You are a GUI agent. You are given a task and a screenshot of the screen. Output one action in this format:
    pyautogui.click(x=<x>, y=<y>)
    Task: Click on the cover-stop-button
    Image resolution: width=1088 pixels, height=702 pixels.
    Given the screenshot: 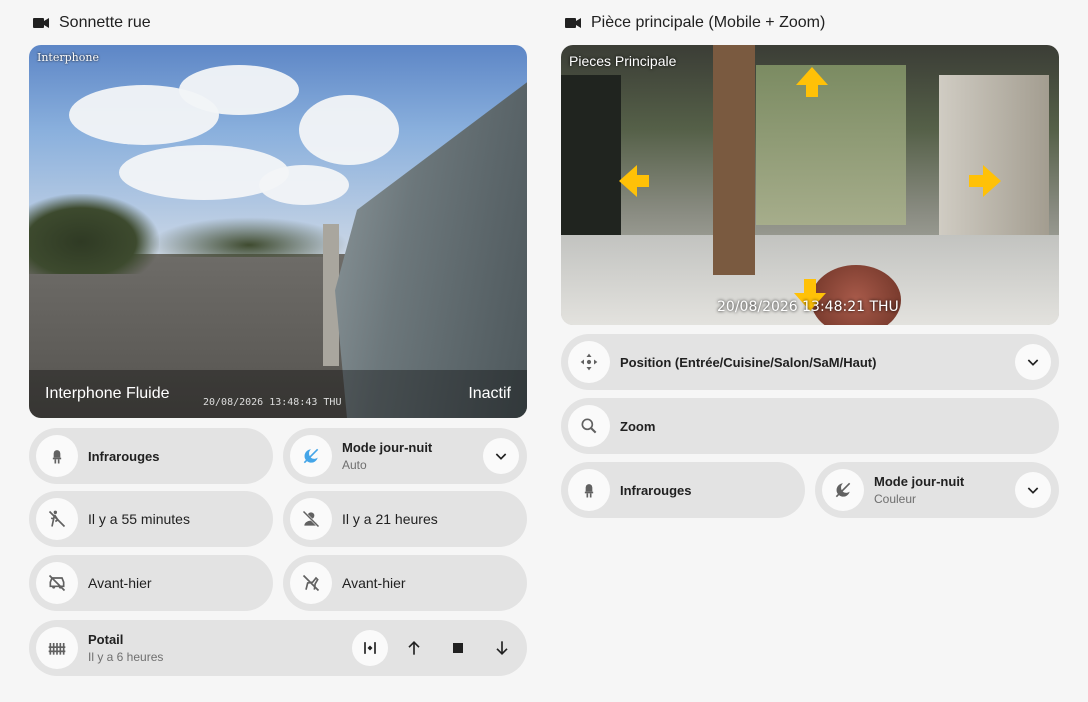 What is the action you would take?
    pyautogui.click(x=458, y=648)
    